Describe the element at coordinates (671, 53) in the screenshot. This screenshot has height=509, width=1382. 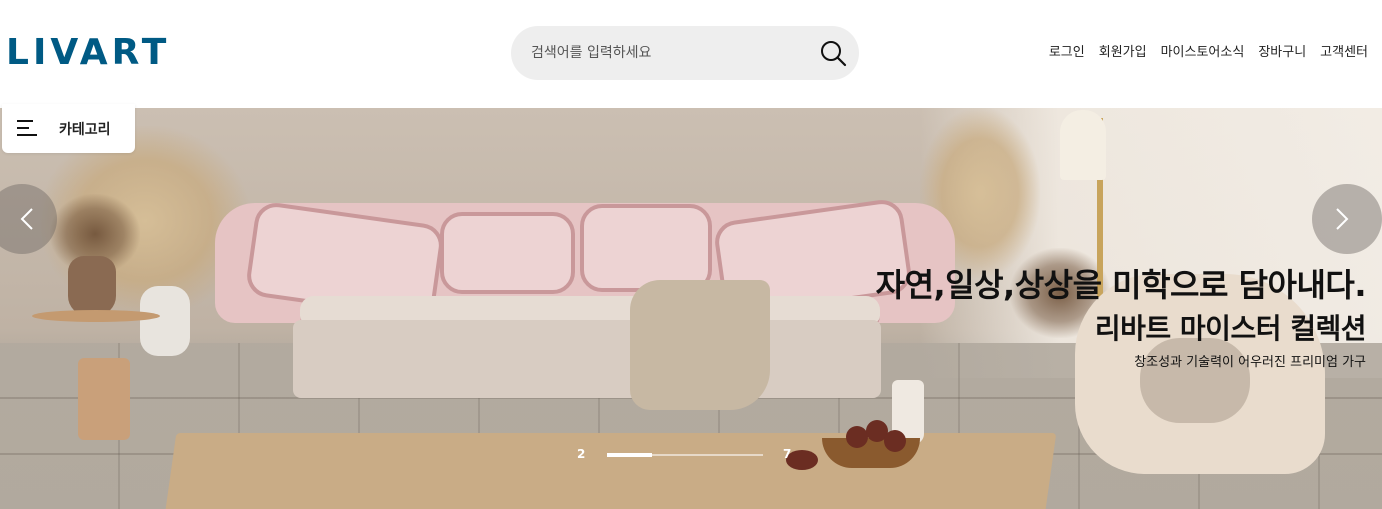
I see `search-input` at that location.